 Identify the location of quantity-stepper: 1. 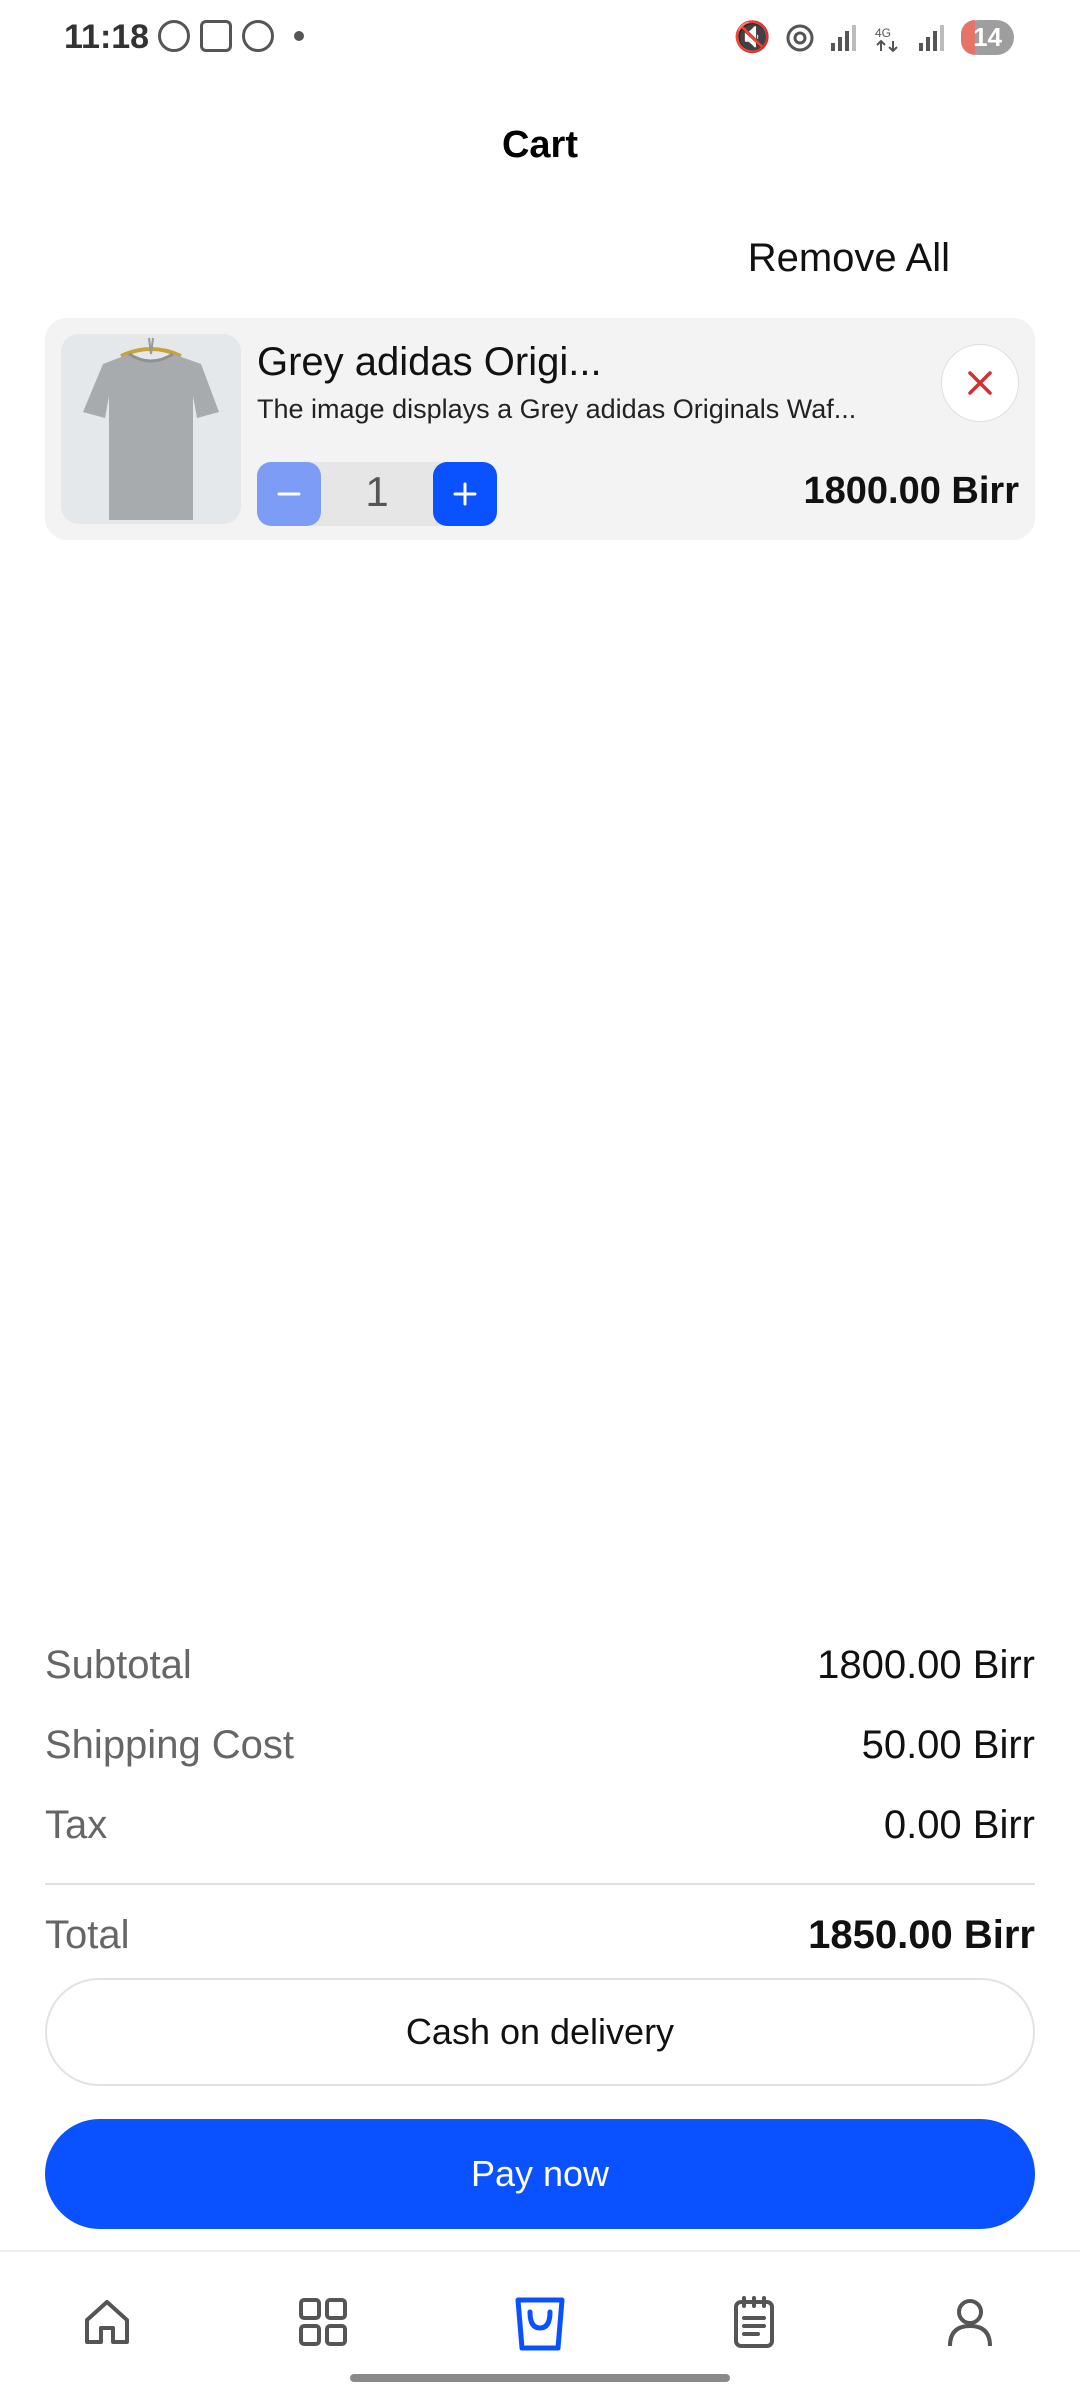
(377, 494).